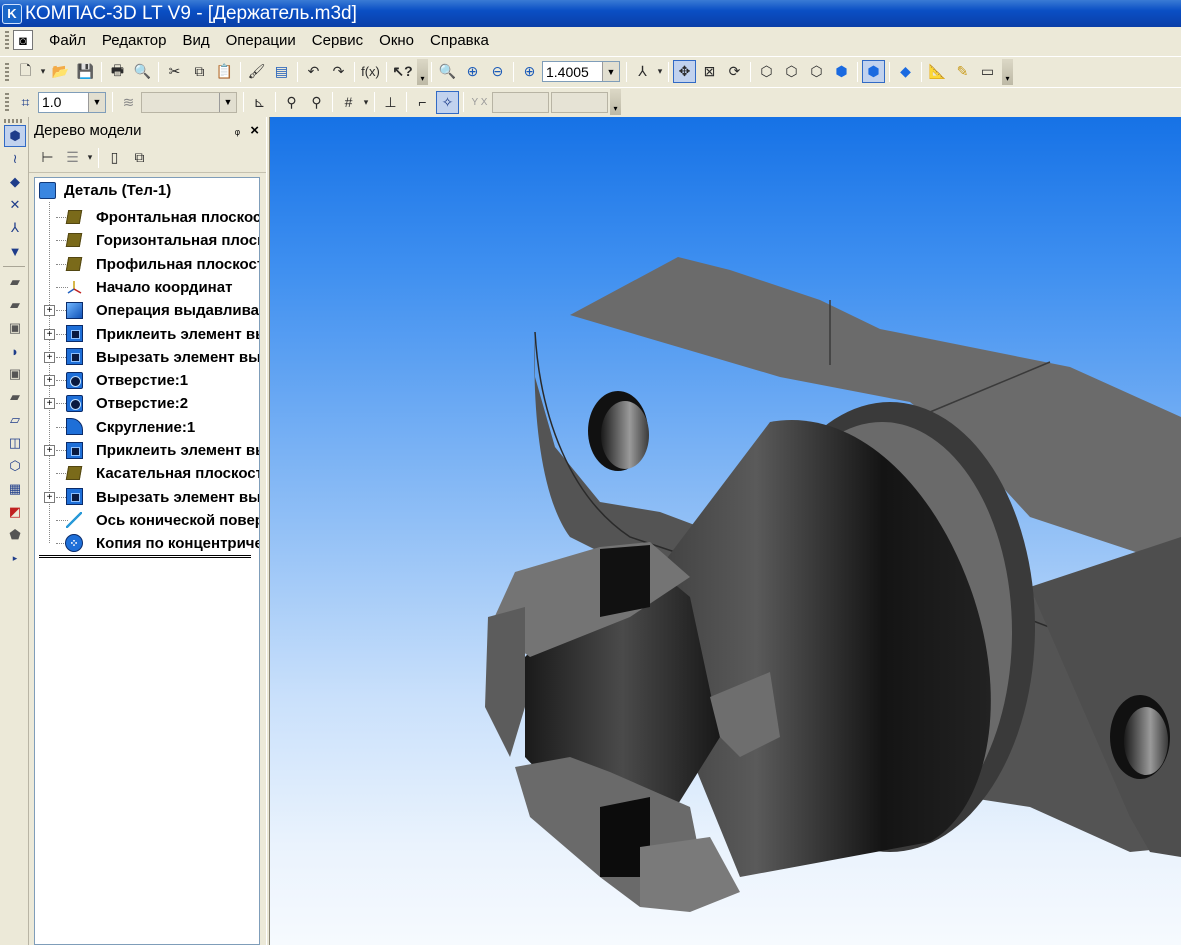 The height and width of the screenshot is (945, 1181). What do you see at coordinates (15, 251) in the screenshot?
I see `filters-icon: ▼` at bounding box center [15, 251].